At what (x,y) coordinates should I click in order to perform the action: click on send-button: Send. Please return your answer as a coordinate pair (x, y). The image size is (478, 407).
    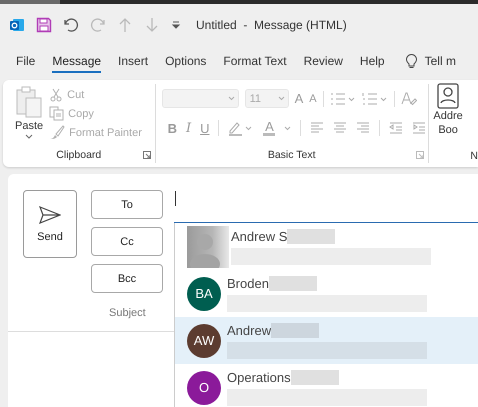
    Looking at the image, I should click on (50, 224).